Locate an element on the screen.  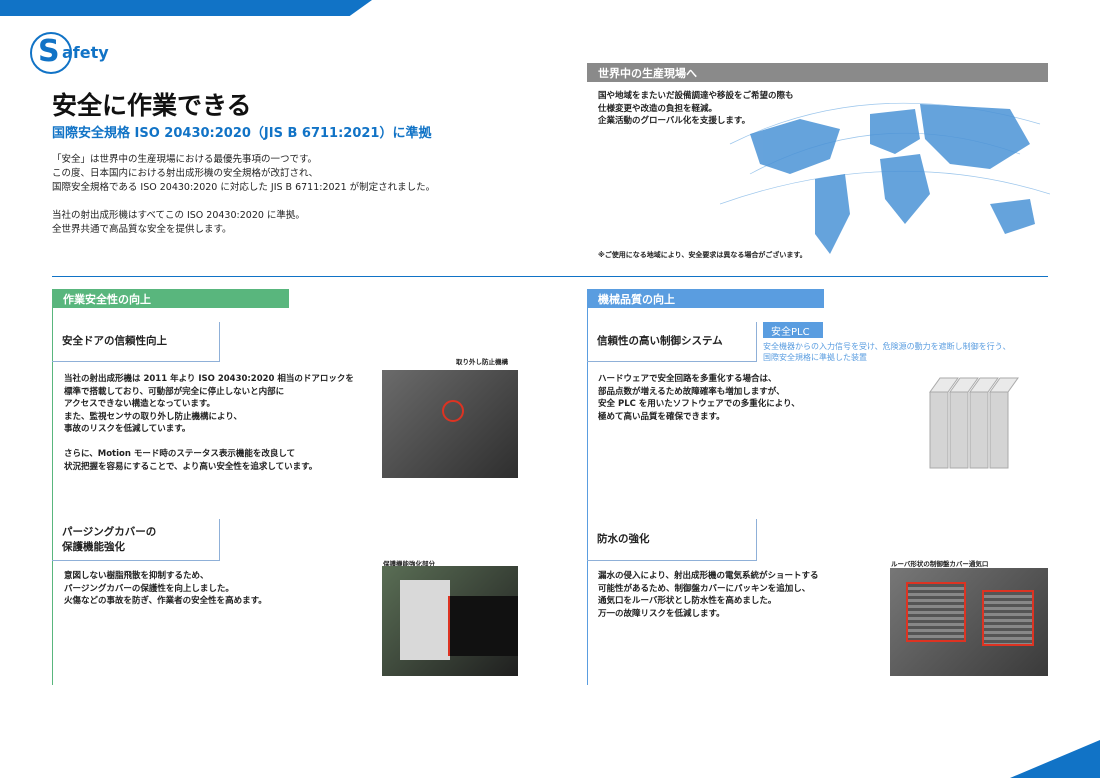
control-system-title: 信頼性の高い制御システム is located at coordinates (672, 342).